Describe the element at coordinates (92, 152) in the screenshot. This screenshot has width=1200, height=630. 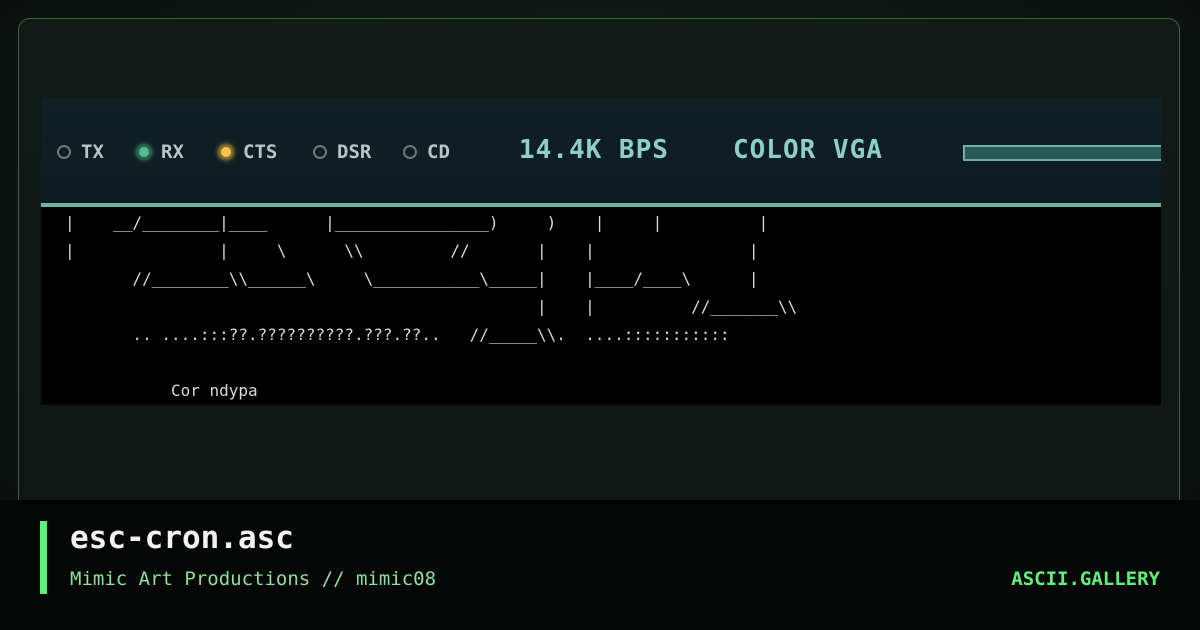
I see `tx-label: TX` at that location.